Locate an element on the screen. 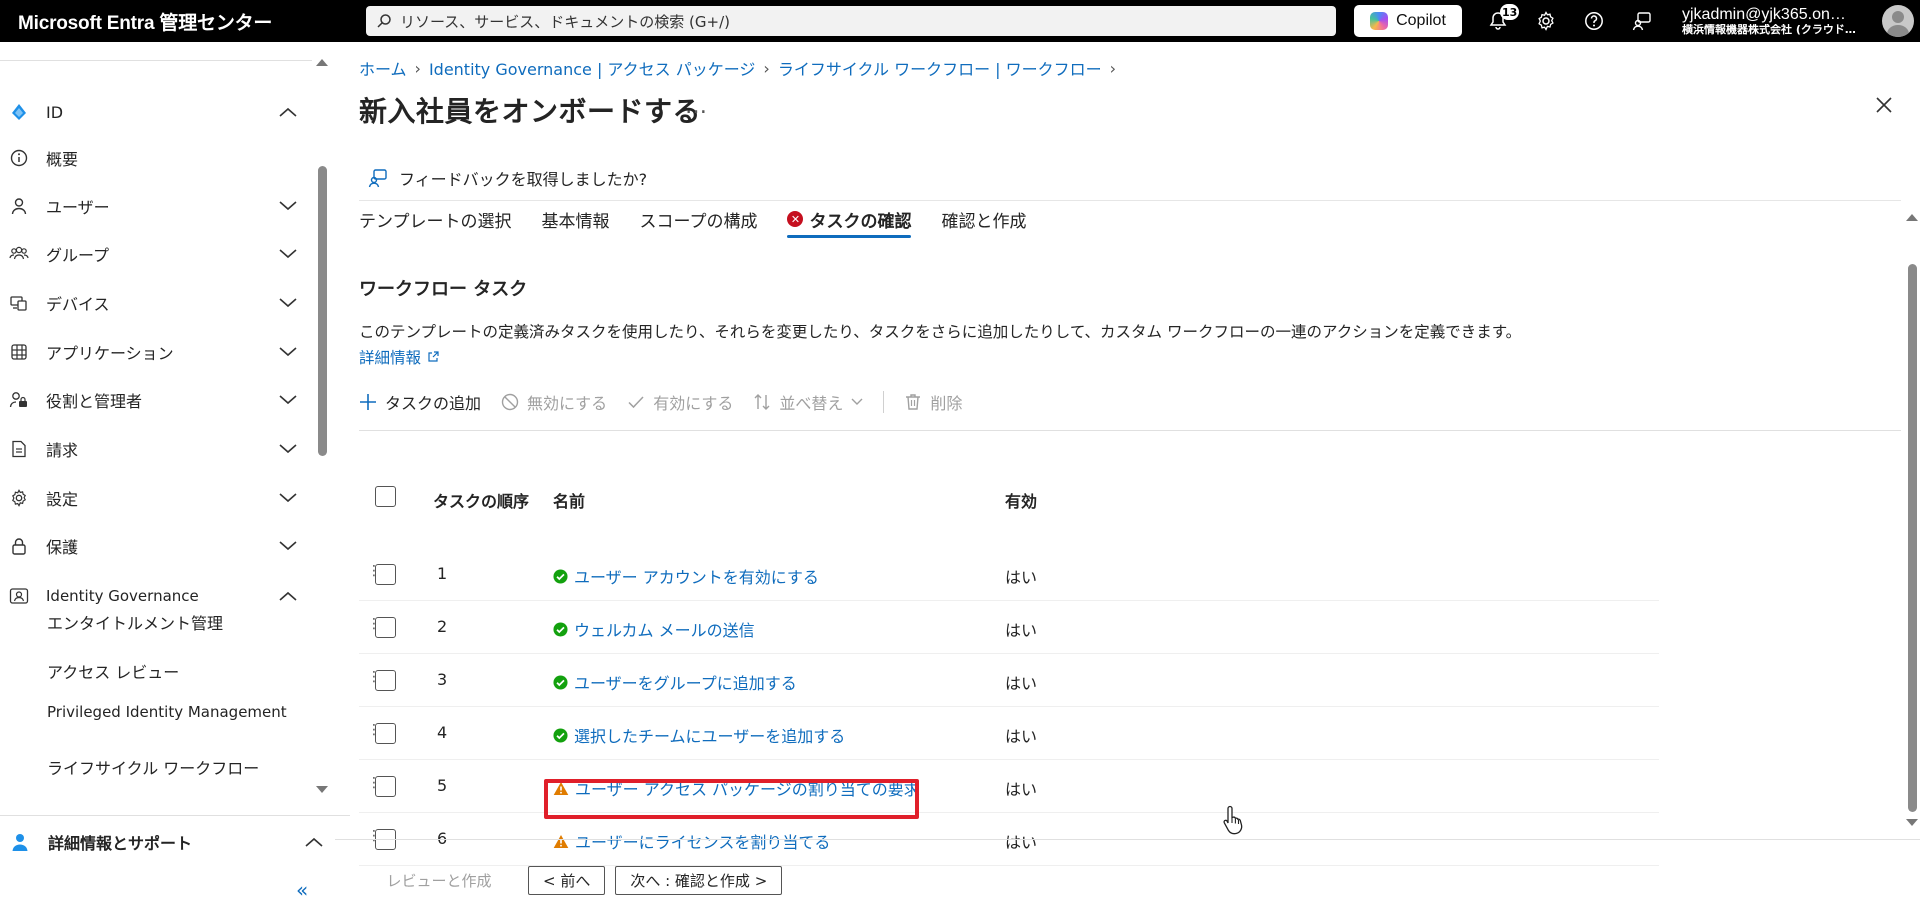 The image size is (1920, 913). column-header-order: タスクの順序 is located at coordinates (481, 500).